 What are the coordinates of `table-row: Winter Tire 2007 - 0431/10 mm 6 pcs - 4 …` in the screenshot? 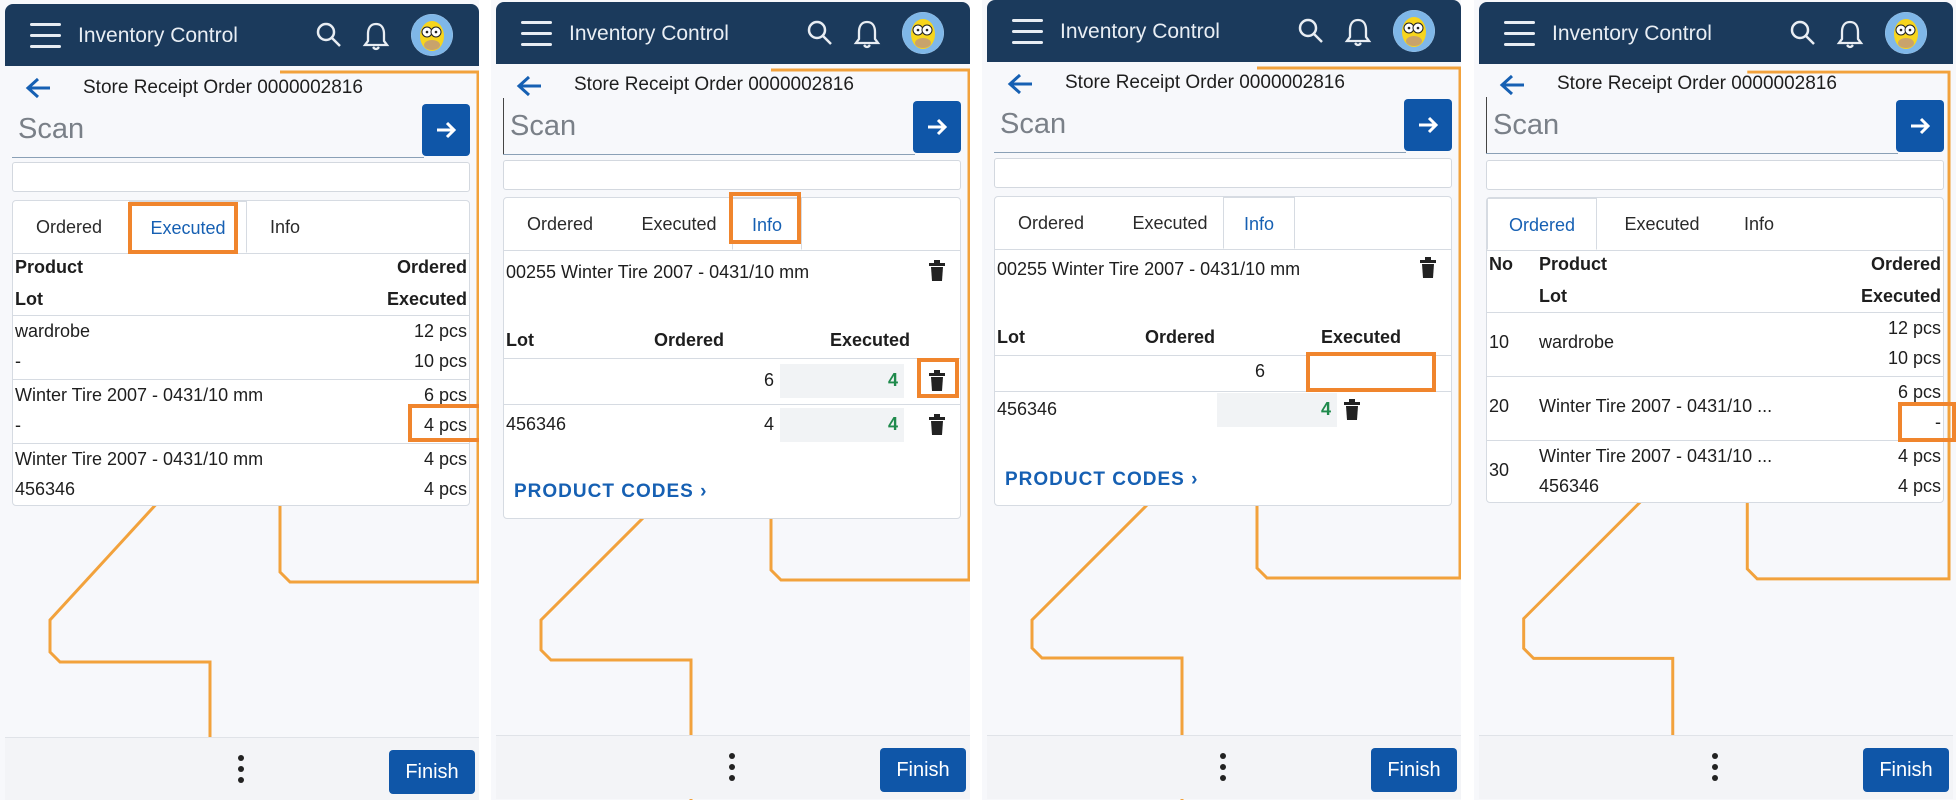 It's located at (241, 414).